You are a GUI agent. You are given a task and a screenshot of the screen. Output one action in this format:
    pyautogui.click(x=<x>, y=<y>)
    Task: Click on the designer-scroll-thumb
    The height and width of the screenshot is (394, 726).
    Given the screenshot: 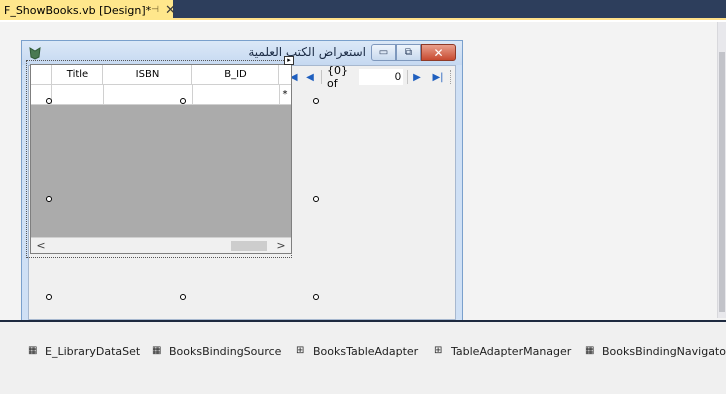 What is the action you would take?
    pyautogui.click(x=722, y=182)
    